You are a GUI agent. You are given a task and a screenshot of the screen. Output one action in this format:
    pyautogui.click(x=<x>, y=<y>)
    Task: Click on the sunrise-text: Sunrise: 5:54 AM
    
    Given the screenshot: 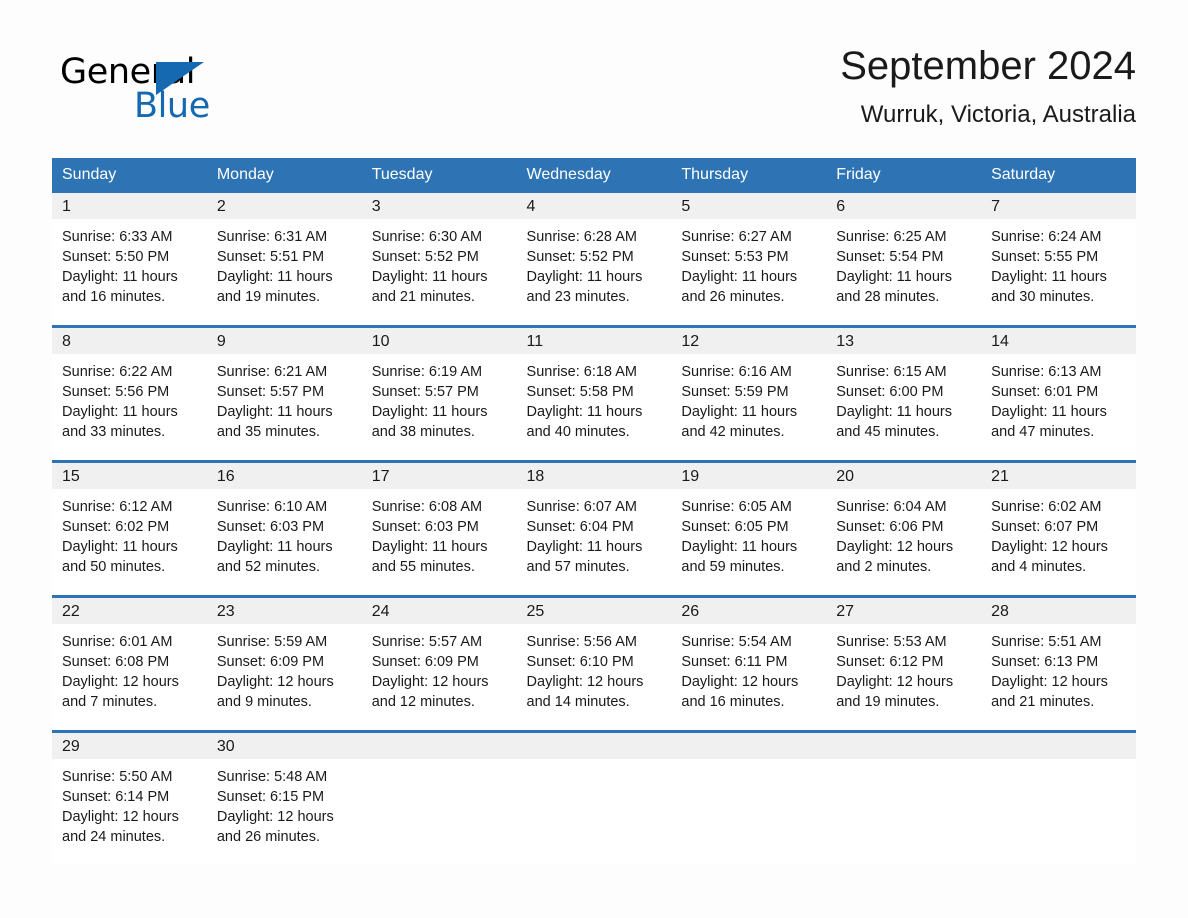 What is the action you would take?
    pyautogui.click(x=736, y=642)
    